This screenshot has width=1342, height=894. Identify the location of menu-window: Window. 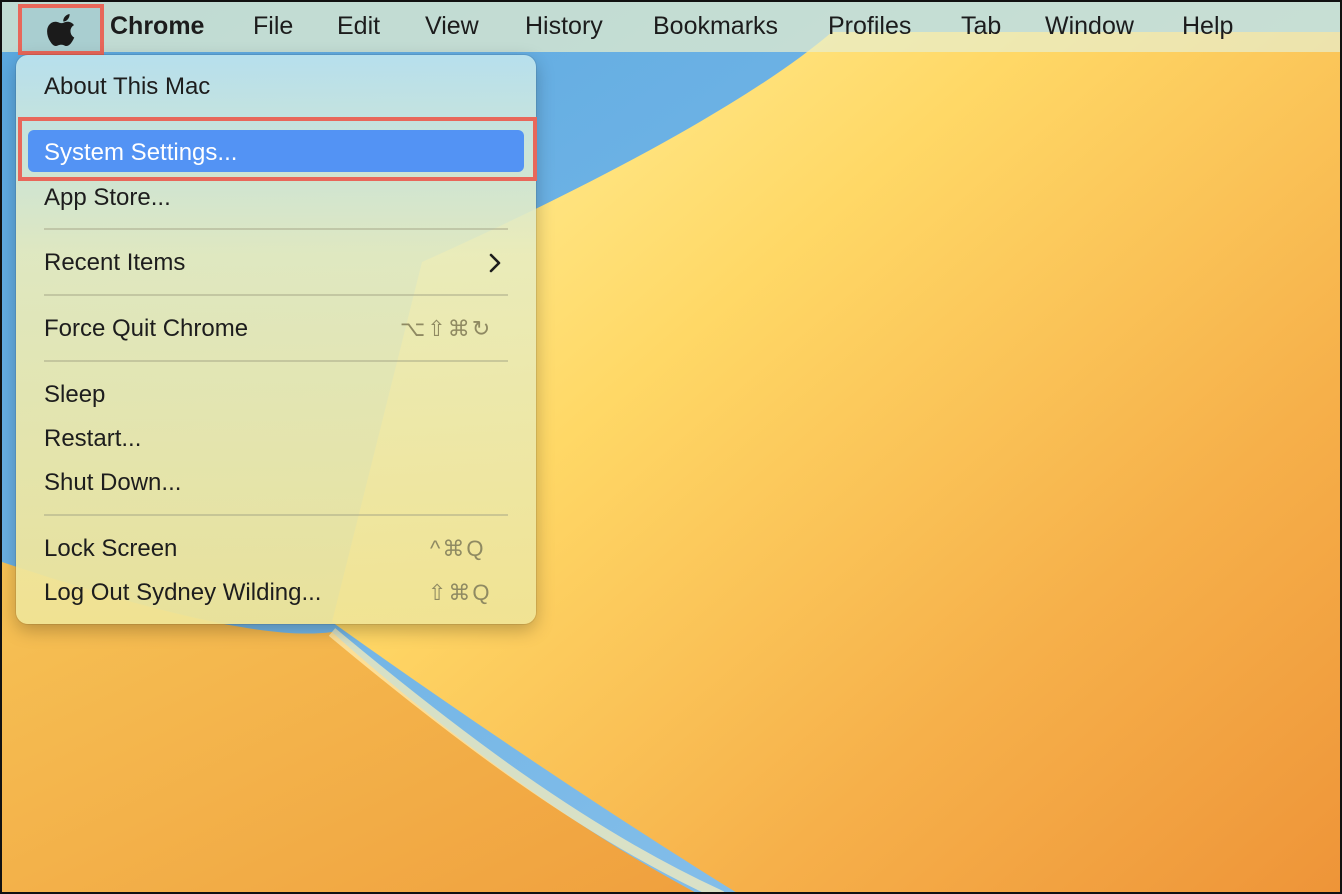
(1089, 26).